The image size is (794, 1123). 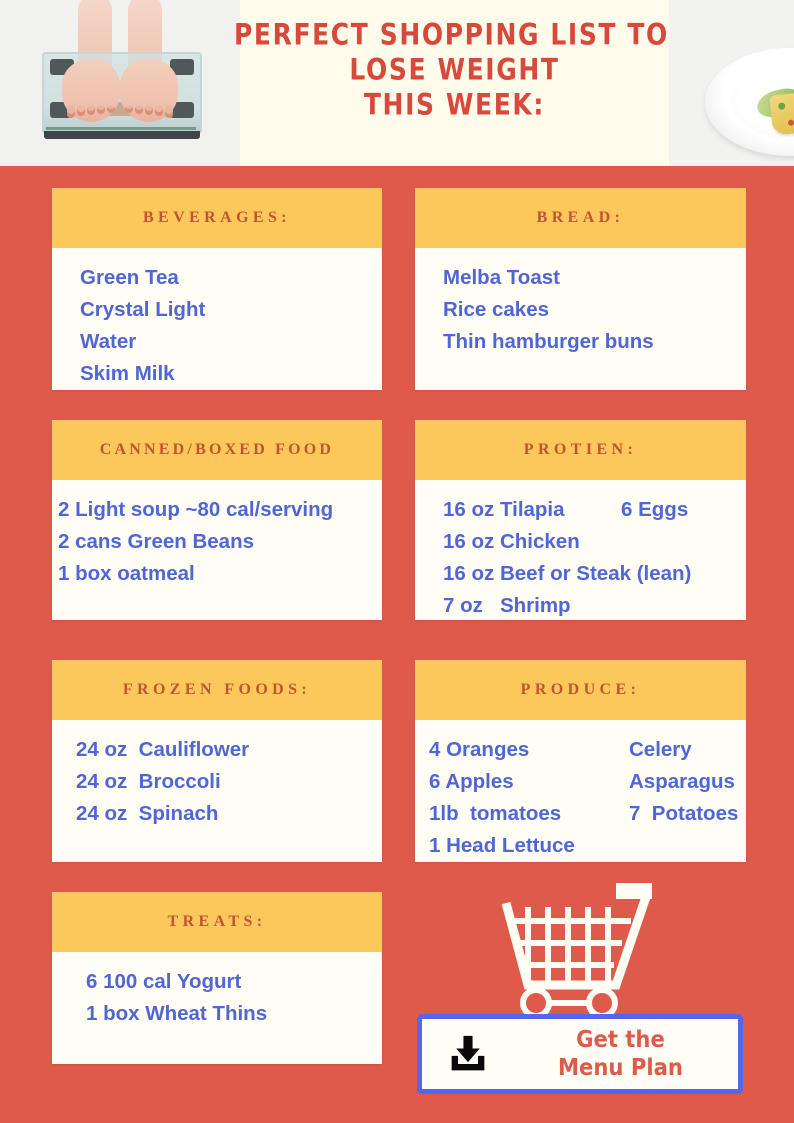 I want to click on list-item: 1 Head Lettuce, so click(x=502, y=845).